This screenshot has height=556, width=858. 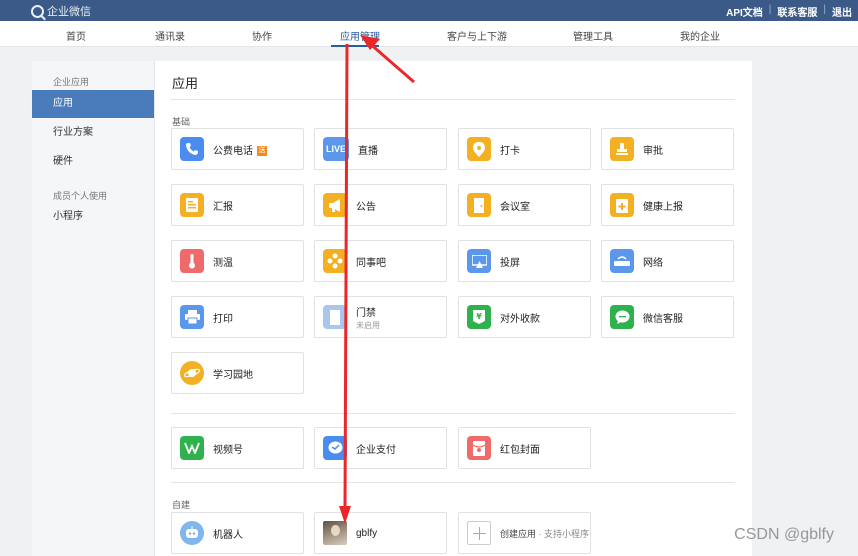 What do you see at coordinates (223, 319) in the screenshot?
I see `app-label: 打印` at bounding box center [223, 319].